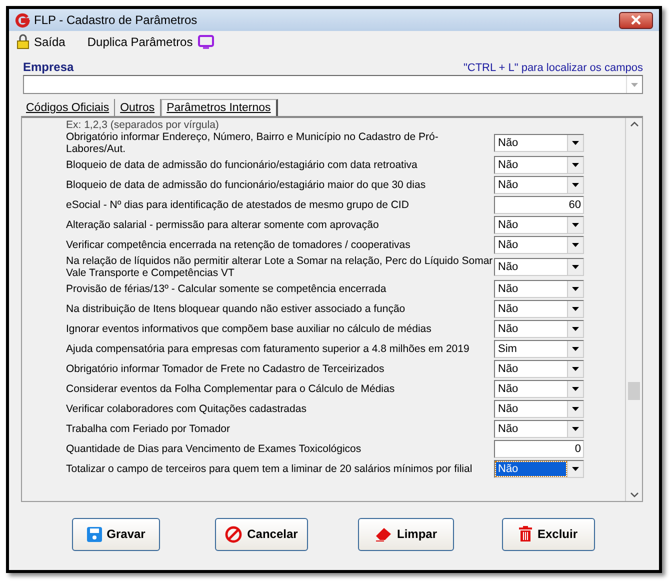 This screenshot has height=581, width=670. I want to click on action-button: Cancelar, so click(261, 534).